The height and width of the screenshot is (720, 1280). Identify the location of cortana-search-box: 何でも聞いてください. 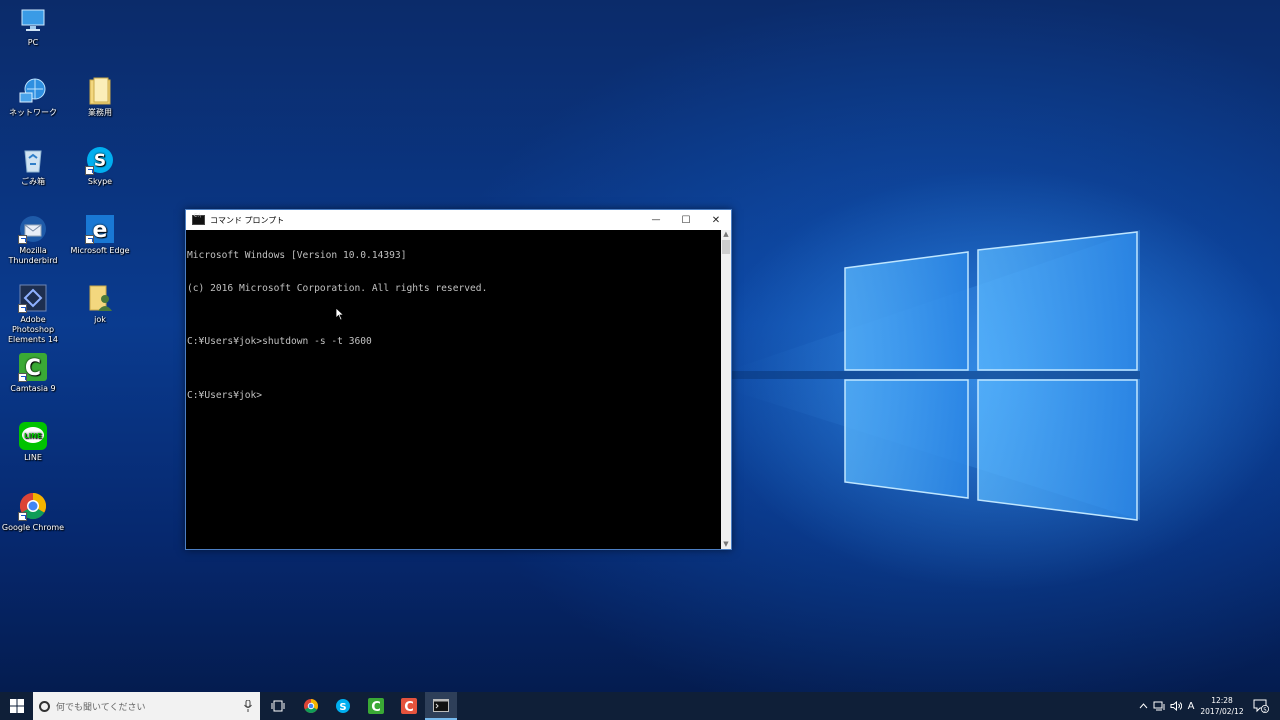
(146, 706).